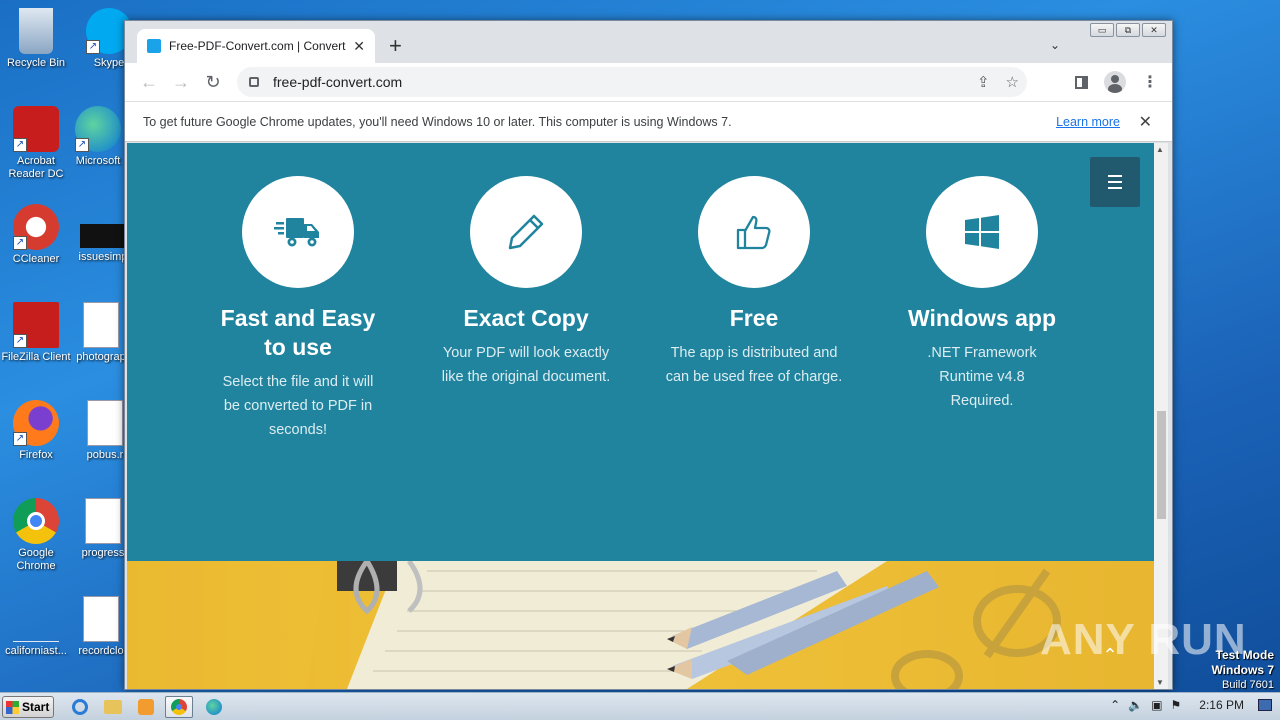 This screenshot has width=1280, height=720. I want to click on tab-title: Free-PDF-Convert.com | Convert hu, so click(258, 46).